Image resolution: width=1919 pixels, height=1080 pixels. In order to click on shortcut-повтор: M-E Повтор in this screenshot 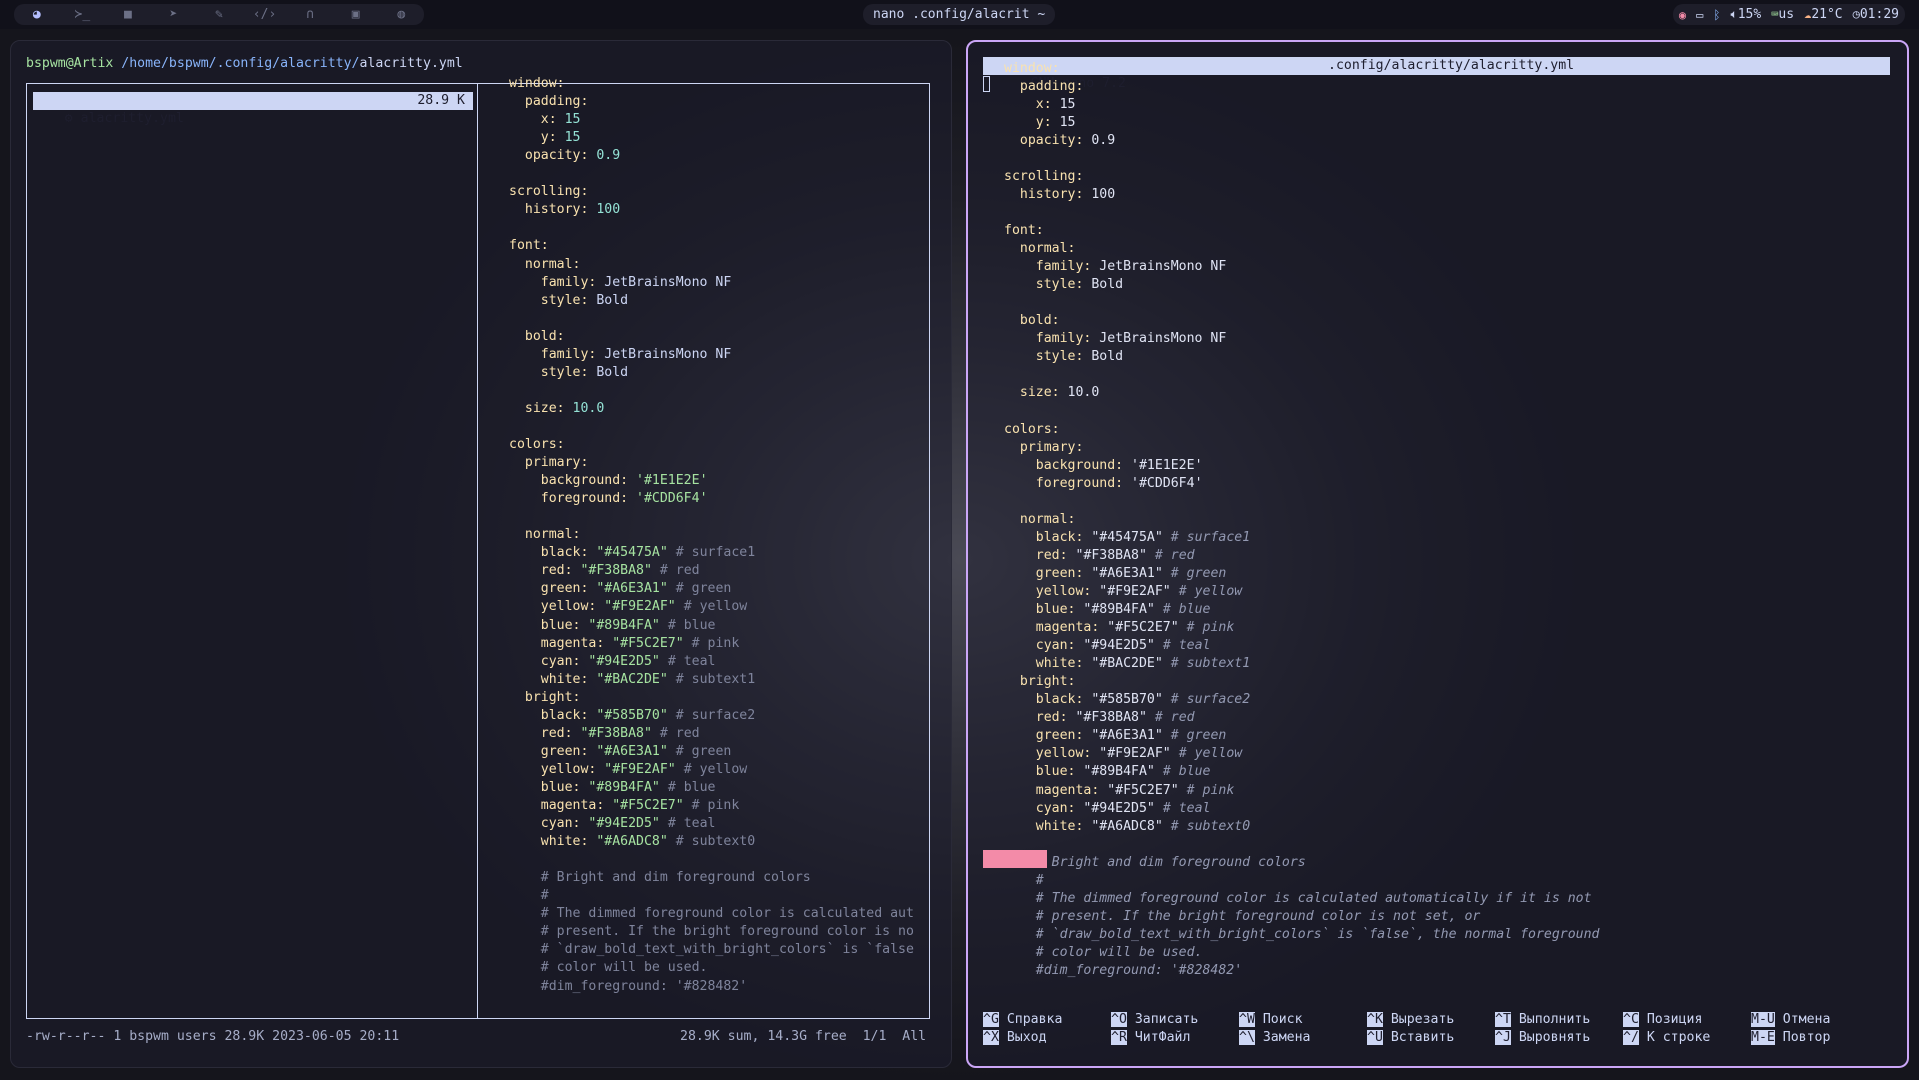, I will do `click(1790, 1038)`.